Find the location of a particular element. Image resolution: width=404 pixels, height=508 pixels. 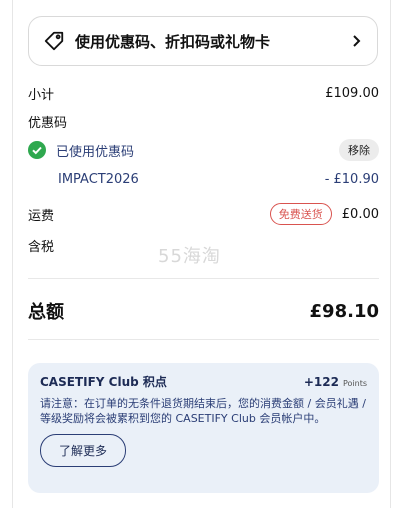

subtotal-row: 小计 £109.00 is located at coordinates (203, 93).